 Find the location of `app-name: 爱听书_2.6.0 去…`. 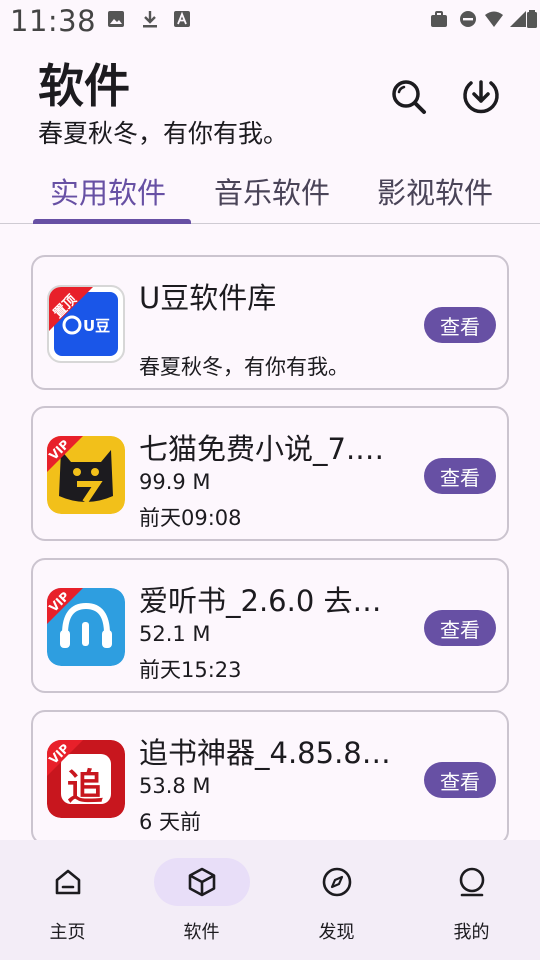

app-name: 爱听书_2.6.0 去… is located at coordinates (260, 601).